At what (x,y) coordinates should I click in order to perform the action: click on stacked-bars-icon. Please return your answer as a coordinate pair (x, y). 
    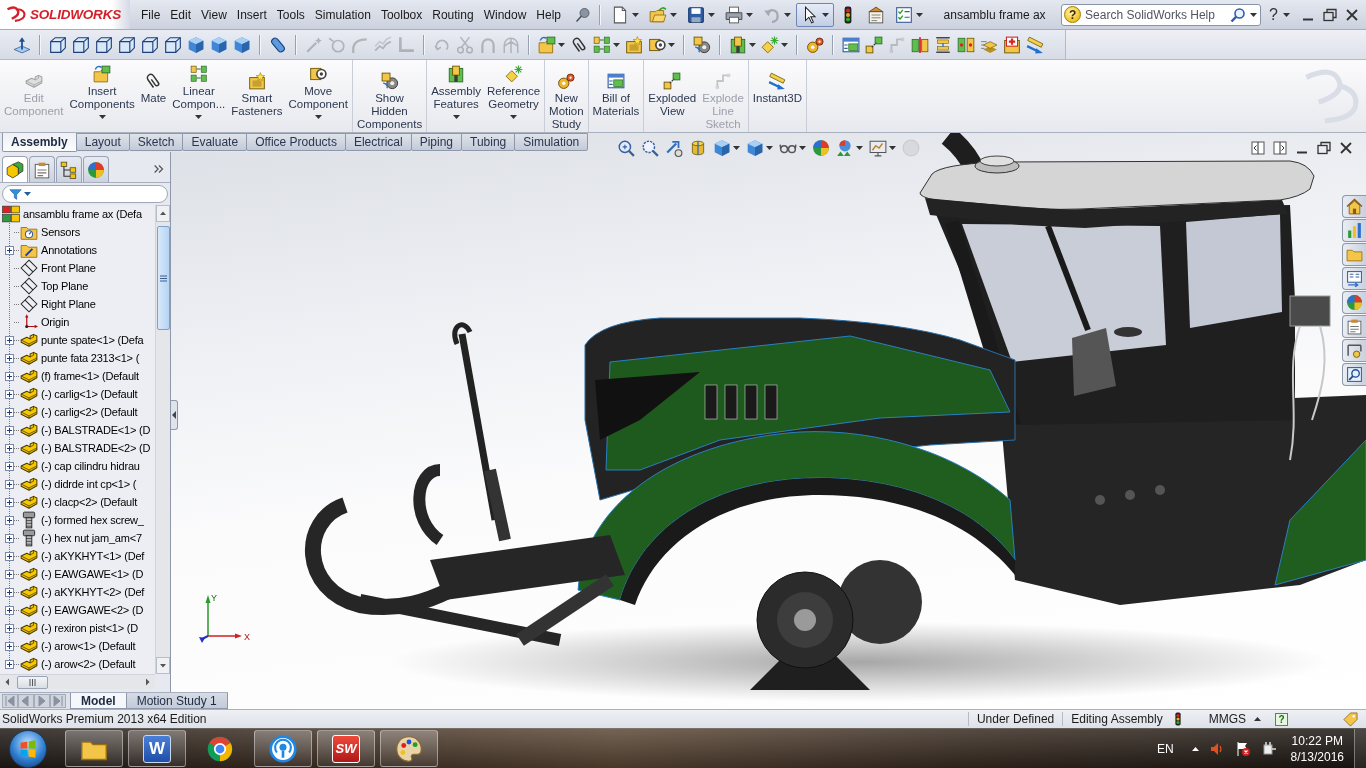
    Looking at the image, I should click on (942, 44).